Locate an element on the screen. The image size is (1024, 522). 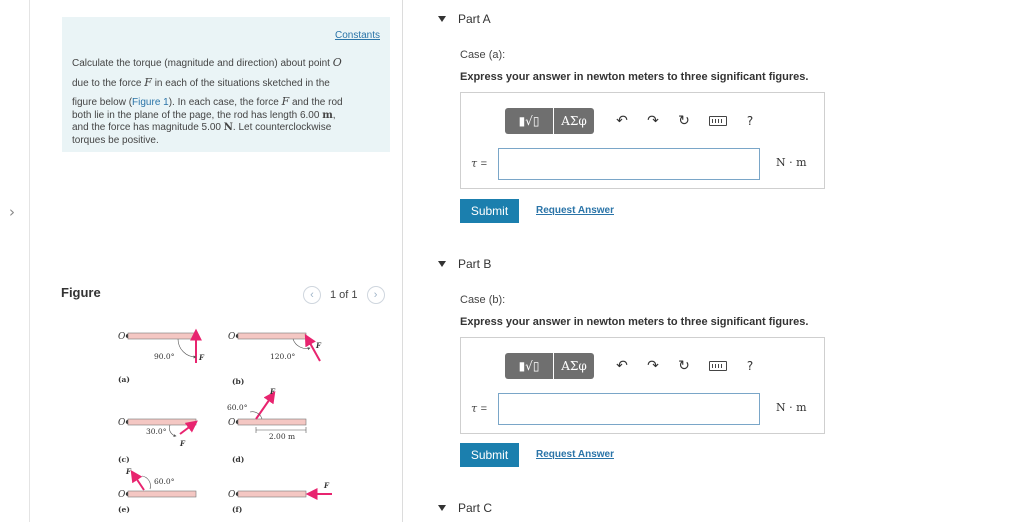
case-d-diagram: O 60.0° F 2.00 m (d) is located at coordinates (267, 425).